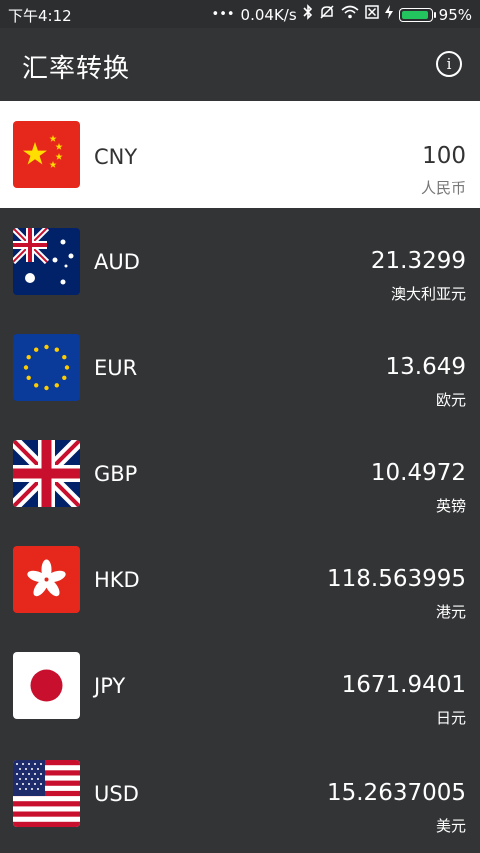  I want to click on currency-name: 美元, so click(450, 826).